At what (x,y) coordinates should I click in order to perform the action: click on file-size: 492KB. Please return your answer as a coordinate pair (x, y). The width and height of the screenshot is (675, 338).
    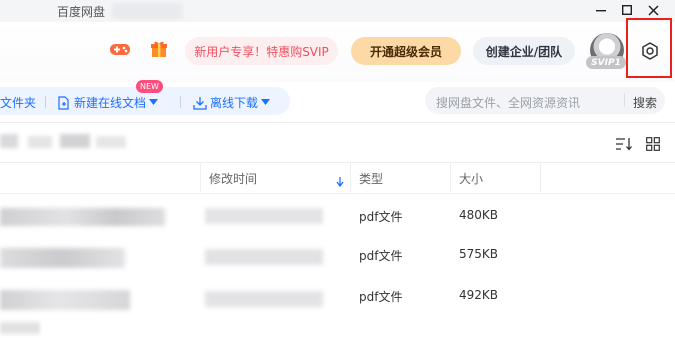
    Looking at the image, I should click on (479, 295).